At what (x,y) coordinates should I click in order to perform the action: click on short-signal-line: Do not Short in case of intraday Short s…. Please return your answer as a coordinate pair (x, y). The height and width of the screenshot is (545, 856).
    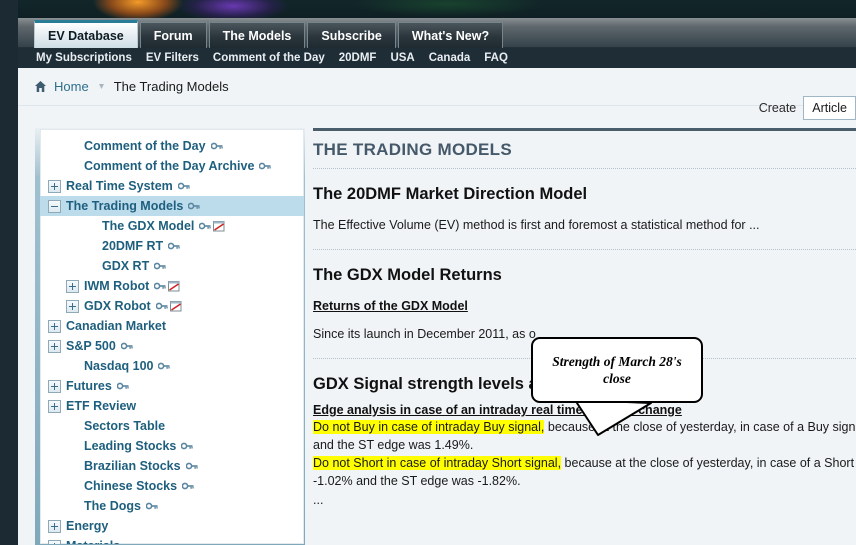
    Looking at the image, I should click on (584, 463).